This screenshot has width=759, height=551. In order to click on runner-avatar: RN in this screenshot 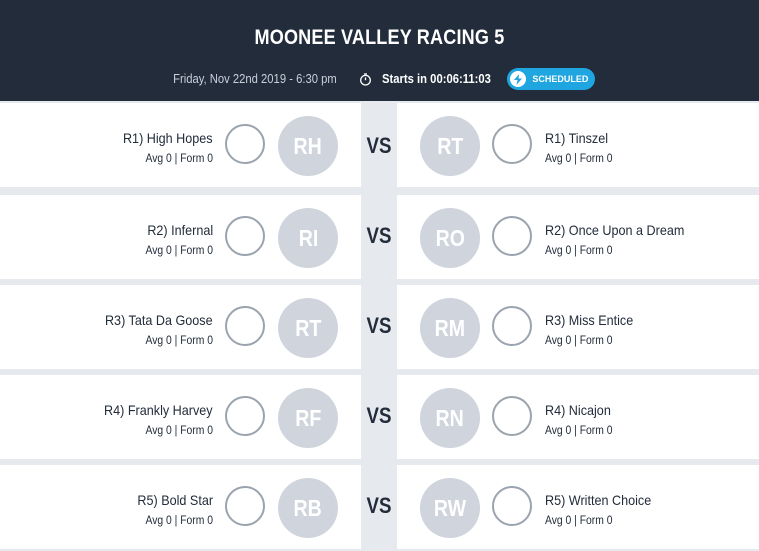, I will do `click(450, 418)`.